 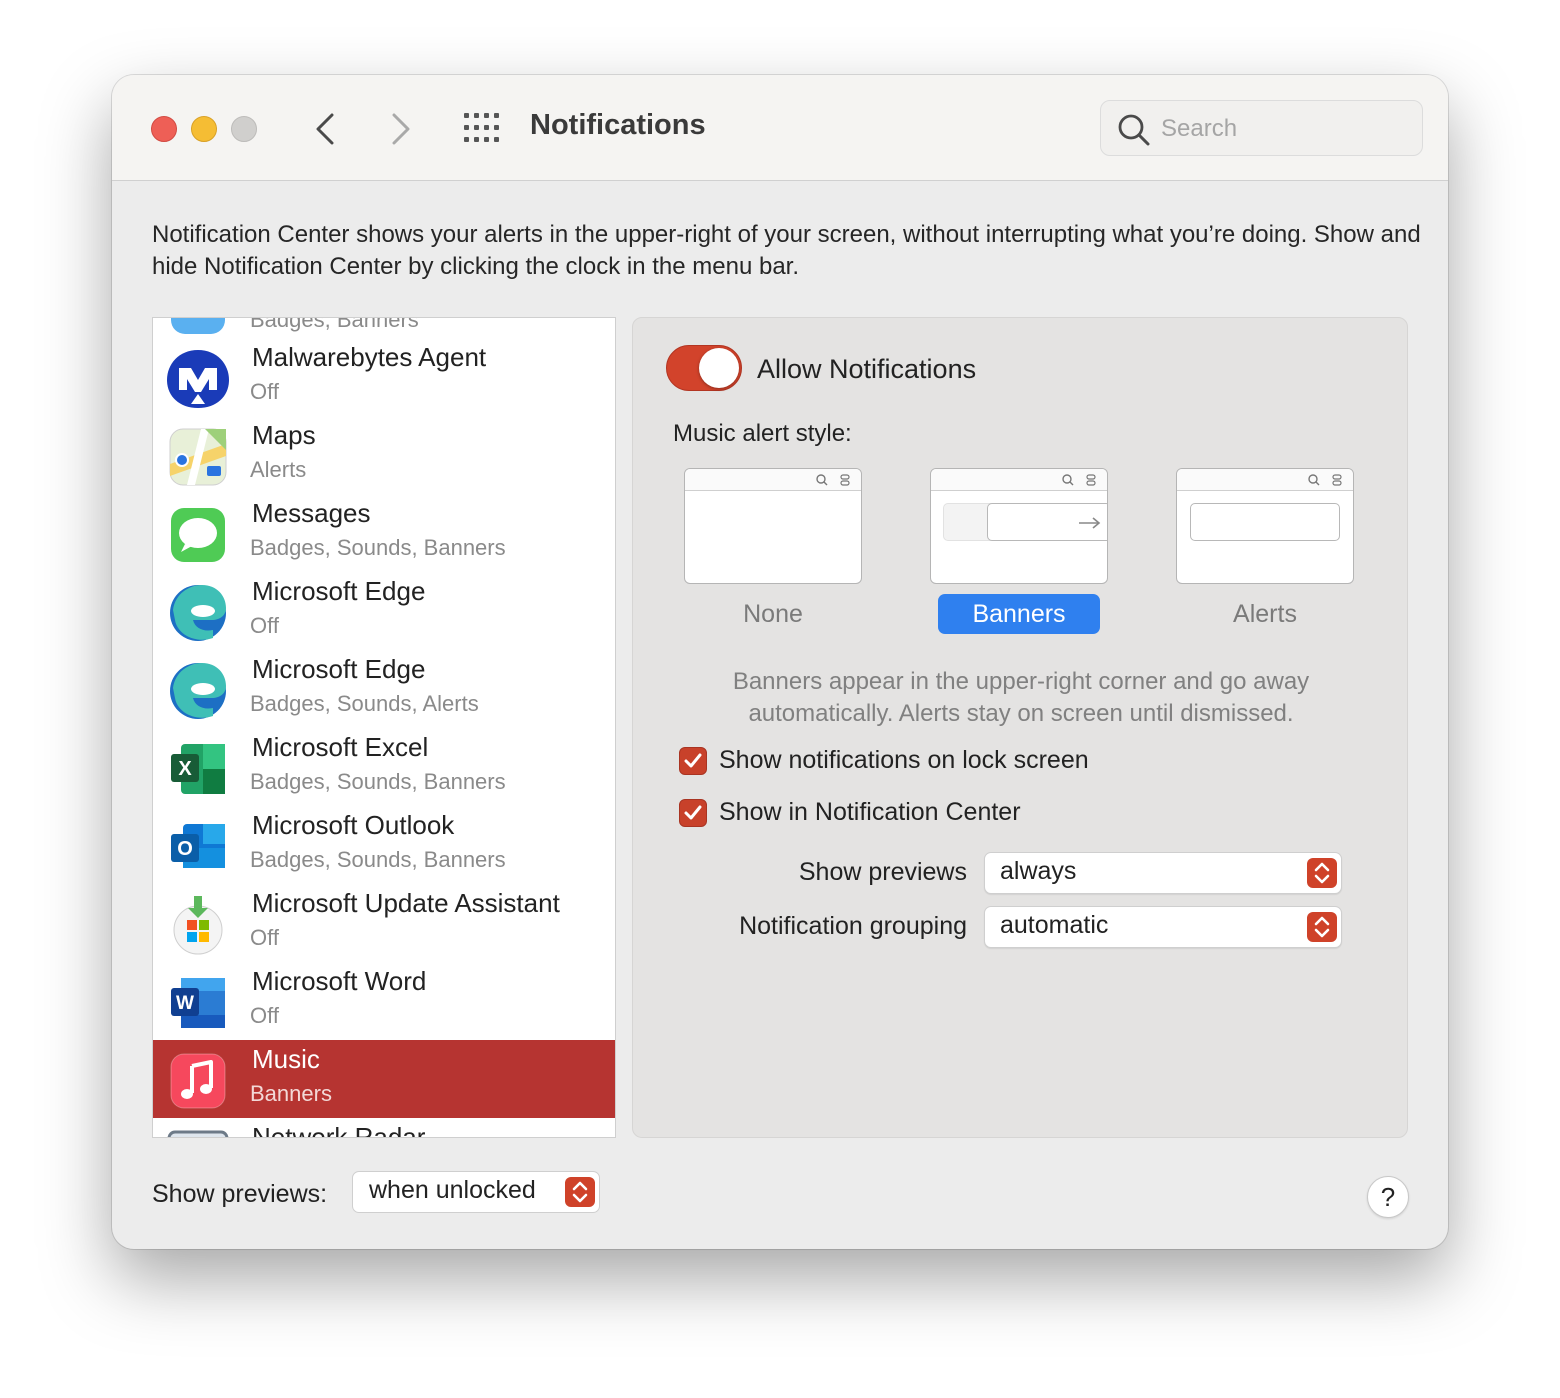 I want to click on show-previews-label: Show previews, so click(x=882, y=872).